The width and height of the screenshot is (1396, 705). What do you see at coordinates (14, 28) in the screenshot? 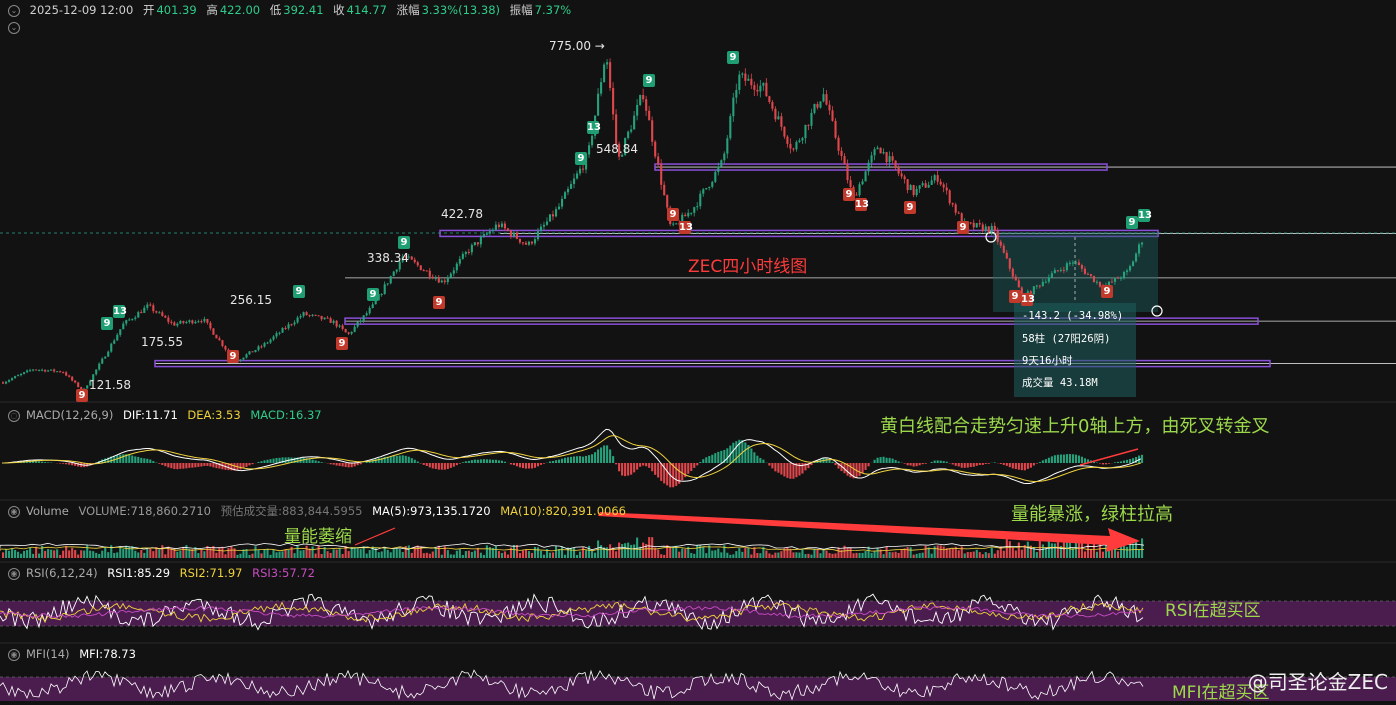
I see `collapse-icon-2: ⌄` at bounding box center [14, 28].